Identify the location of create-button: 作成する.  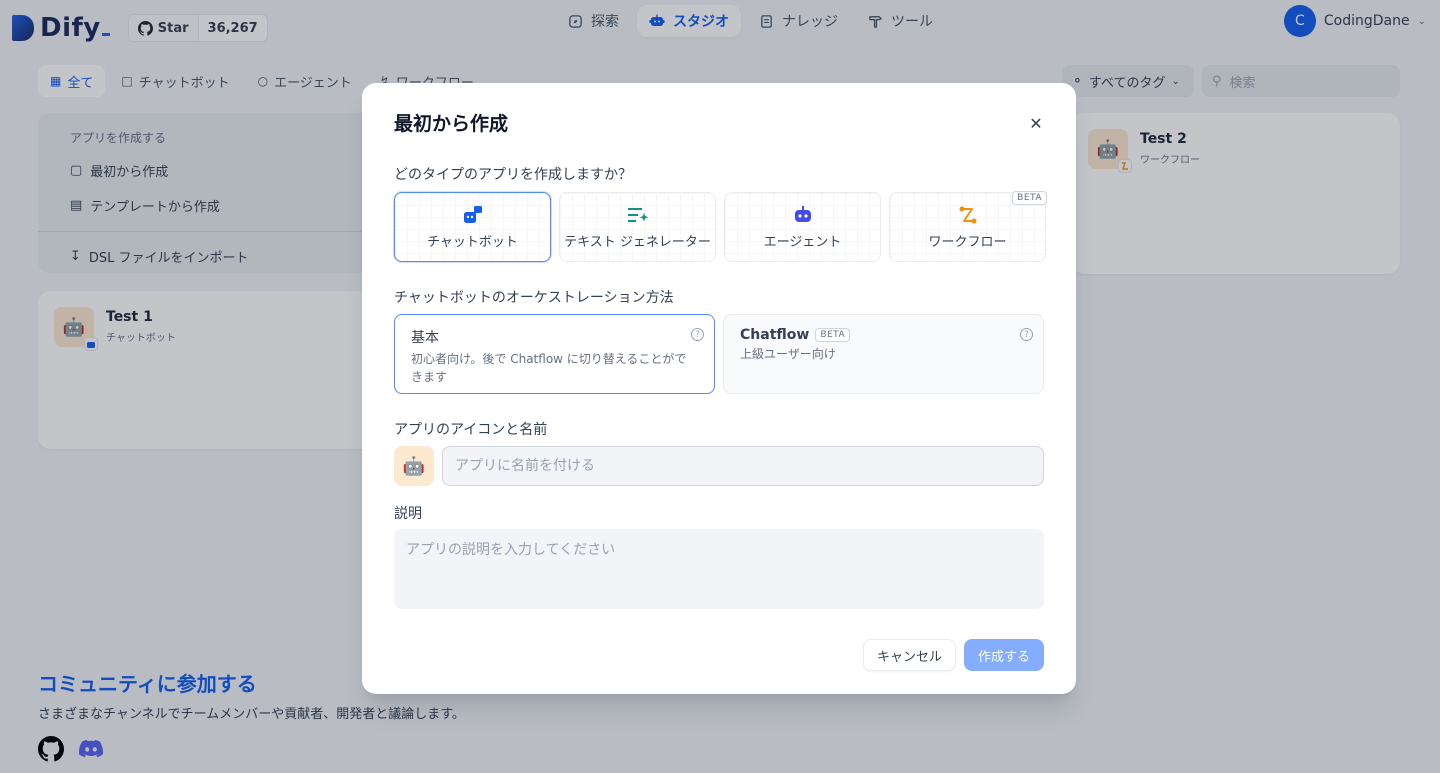
(1004, 655).